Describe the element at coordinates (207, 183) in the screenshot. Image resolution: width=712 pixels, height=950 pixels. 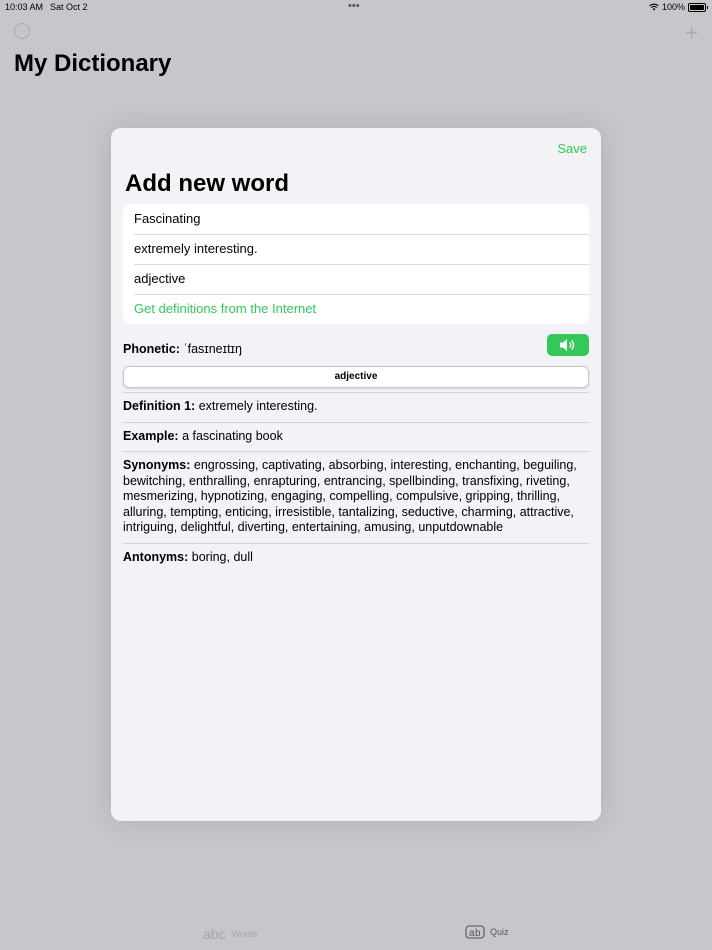
I see `sheet-title: Add new word` at that location.